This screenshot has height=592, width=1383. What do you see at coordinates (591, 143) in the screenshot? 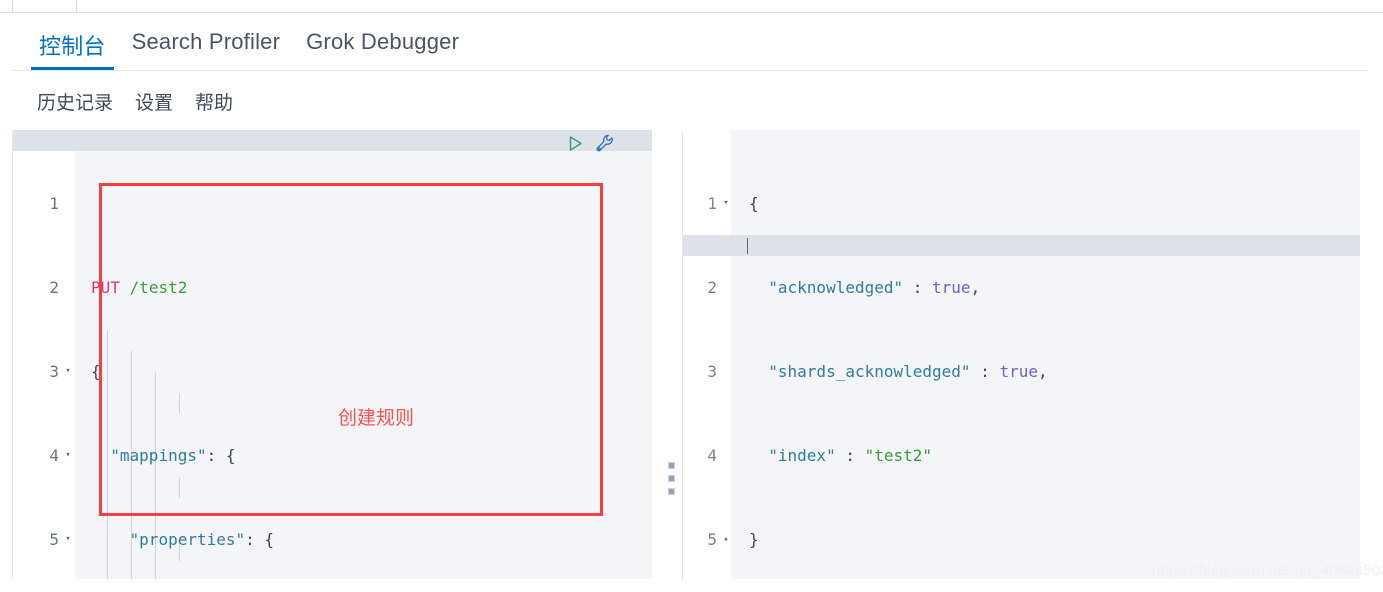
I see `editor-action-icons` at bounding box center [591, 143].